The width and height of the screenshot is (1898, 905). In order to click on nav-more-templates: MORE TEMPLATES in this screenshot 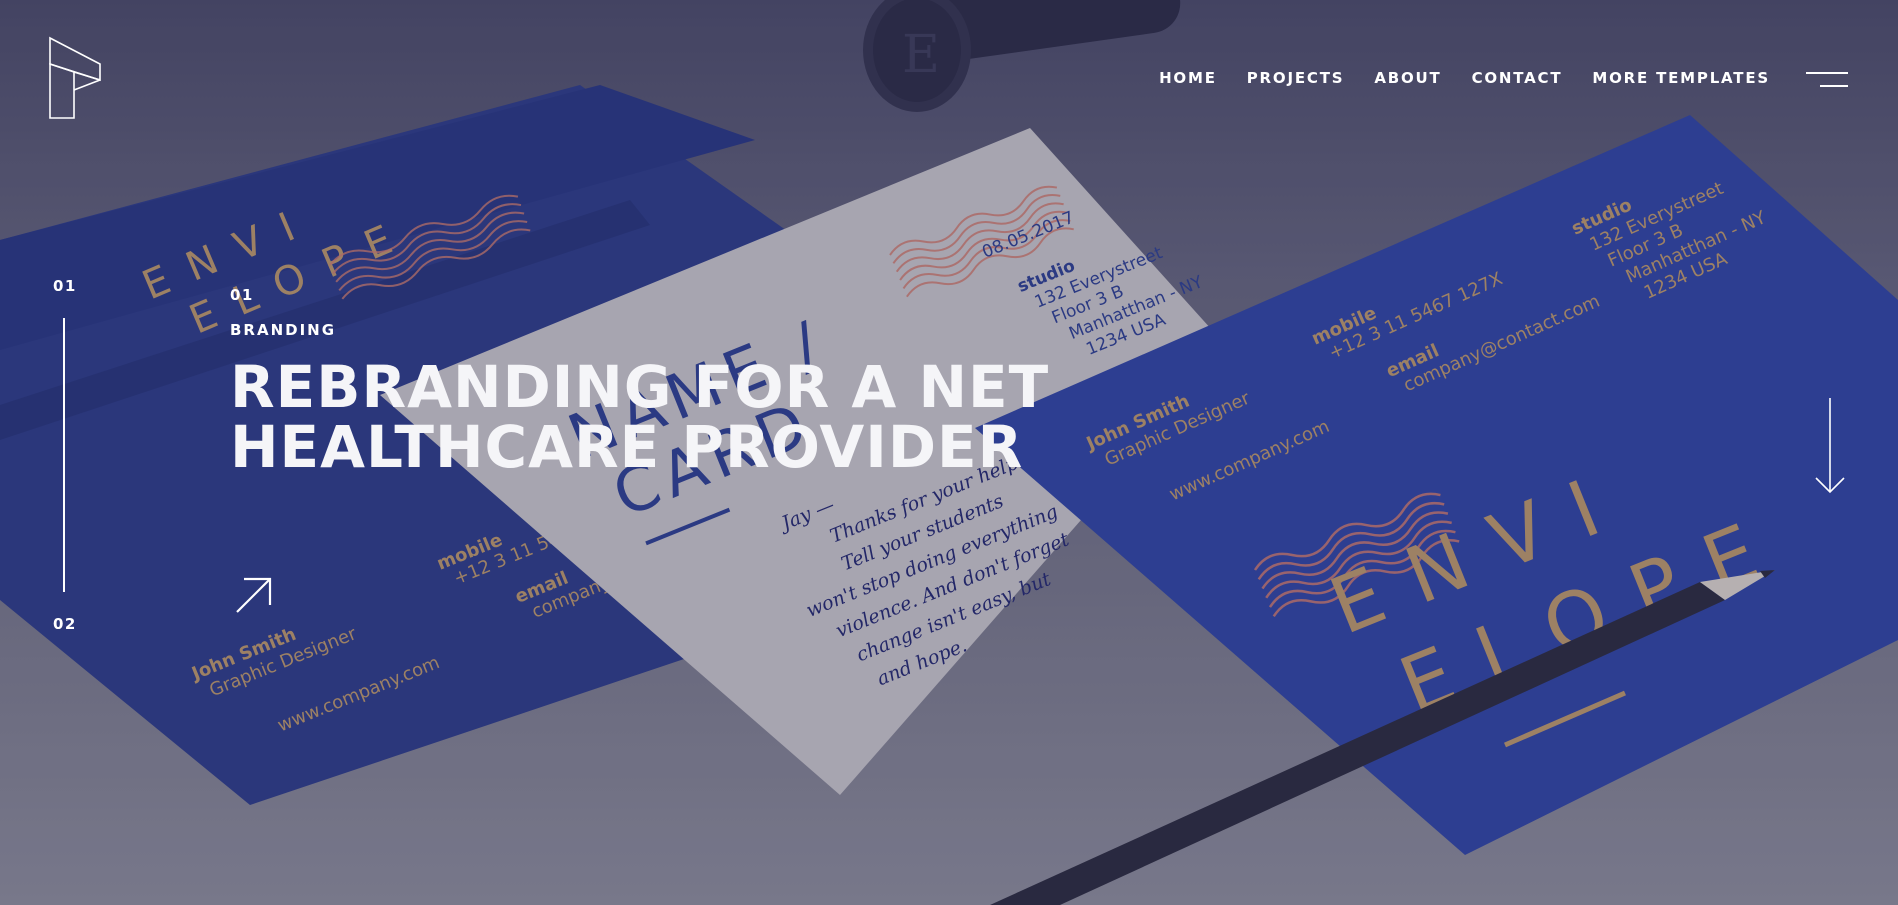, I will do `click(1681, 78)`.